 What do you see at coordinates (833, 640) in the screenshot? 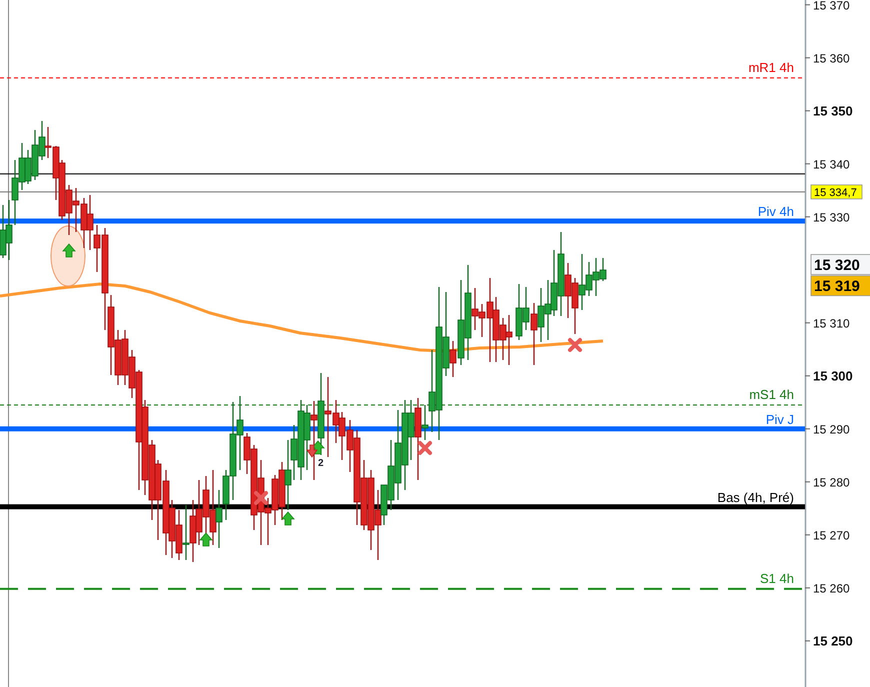
I see `axis-tick-label: 15 250` at bounding box center [833, 640].